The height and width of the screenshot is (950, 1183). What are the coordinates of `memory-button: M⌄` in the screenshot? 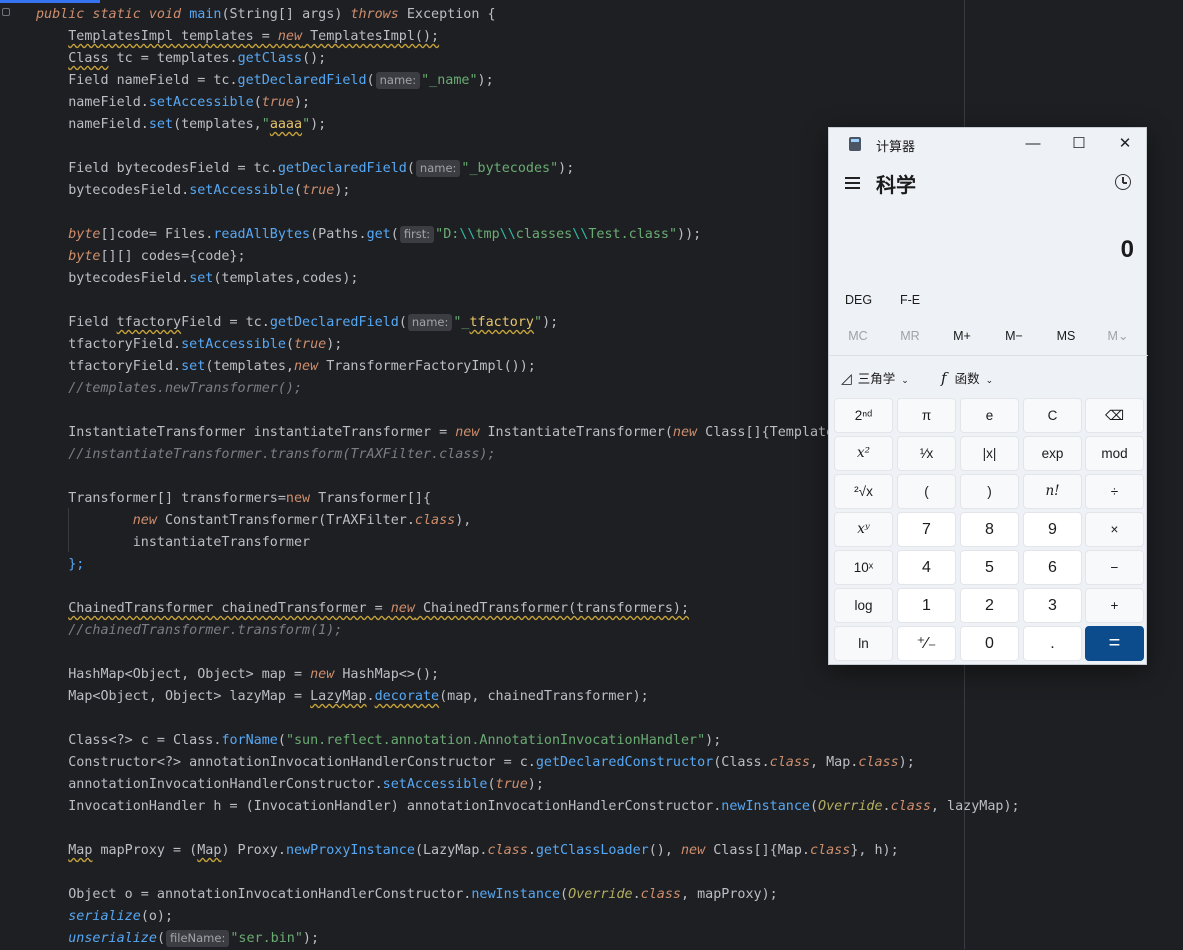 It's located at (1118, 336).